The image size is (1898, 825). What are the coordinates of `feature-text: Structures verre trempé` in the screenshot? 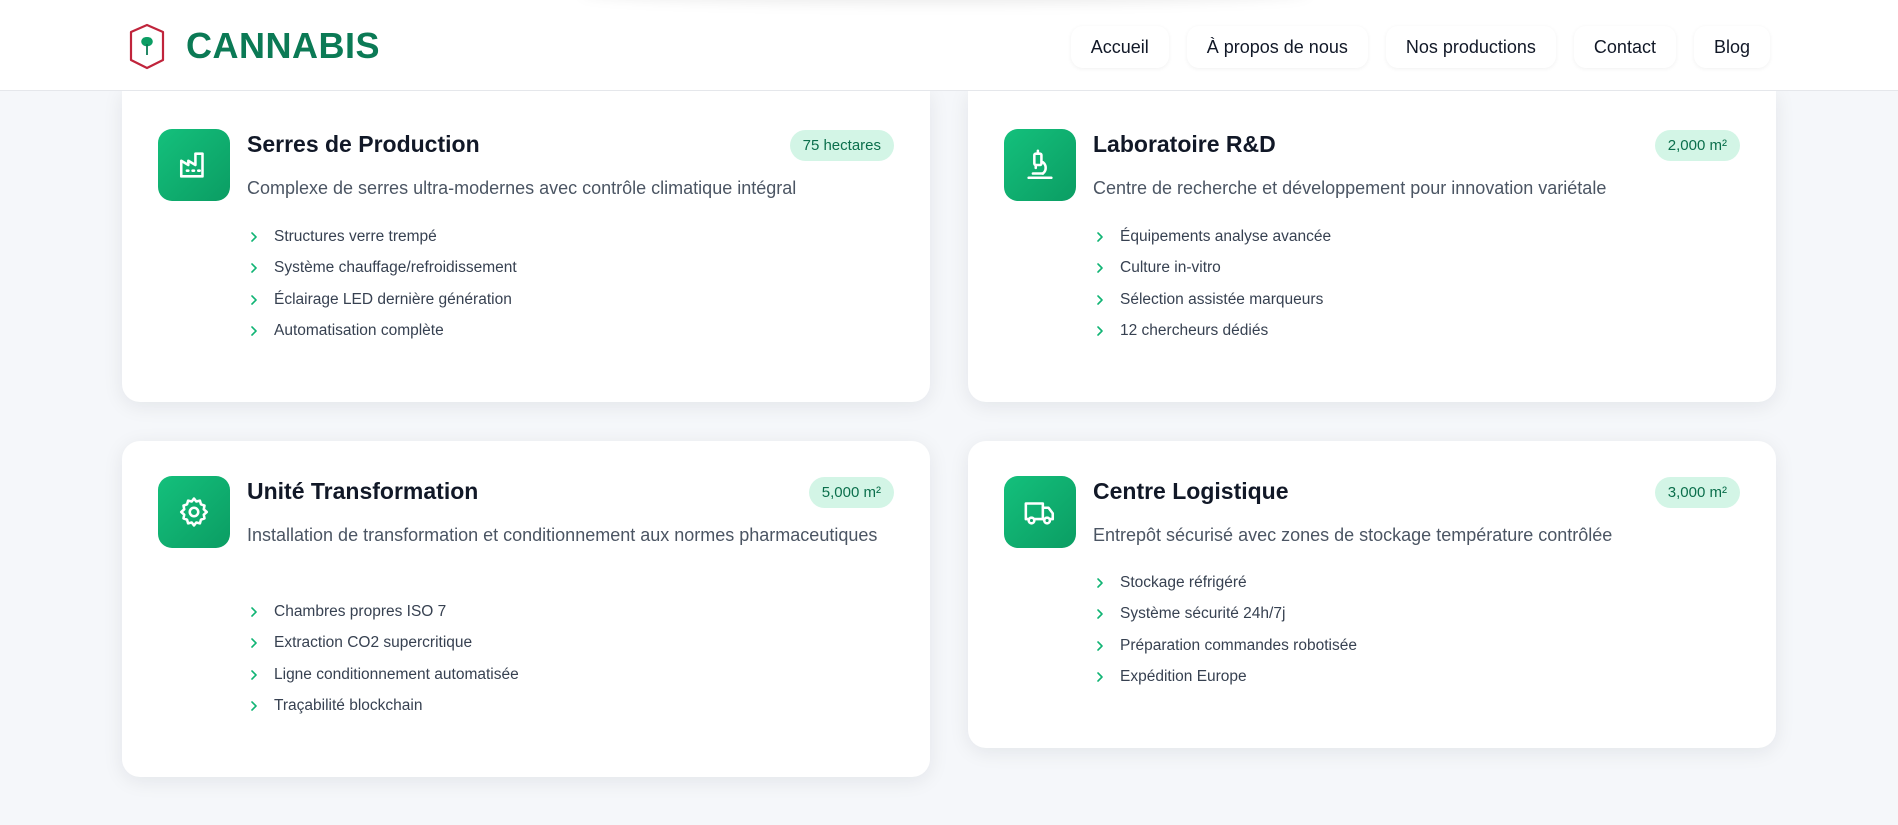 It's located at (355, 236).